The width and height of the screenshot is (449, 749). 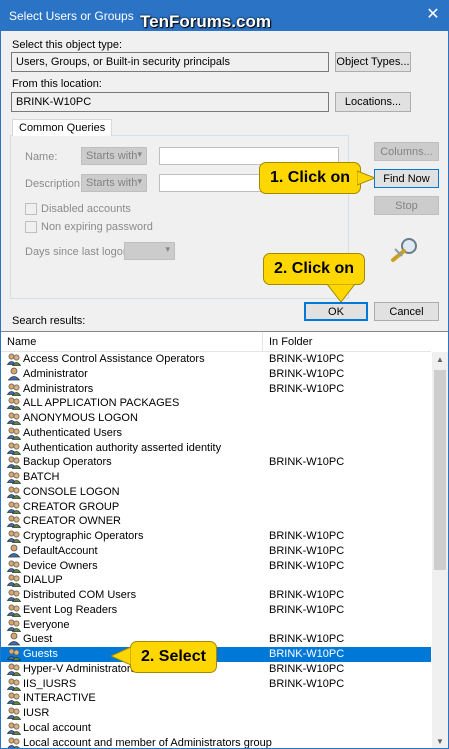 What do you see at coordinates (366, 178) in the screenshot?
I see `callout-arrow-right-icon` at bounding box center [366, 178].